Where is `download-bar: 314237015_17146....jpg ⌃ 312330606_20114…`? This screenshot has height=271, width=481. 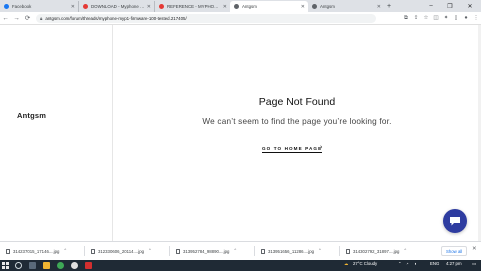
download-bar: 314237015_17146....jpg ⌃ 312330606_20114… is located at coordinates (240, 250).